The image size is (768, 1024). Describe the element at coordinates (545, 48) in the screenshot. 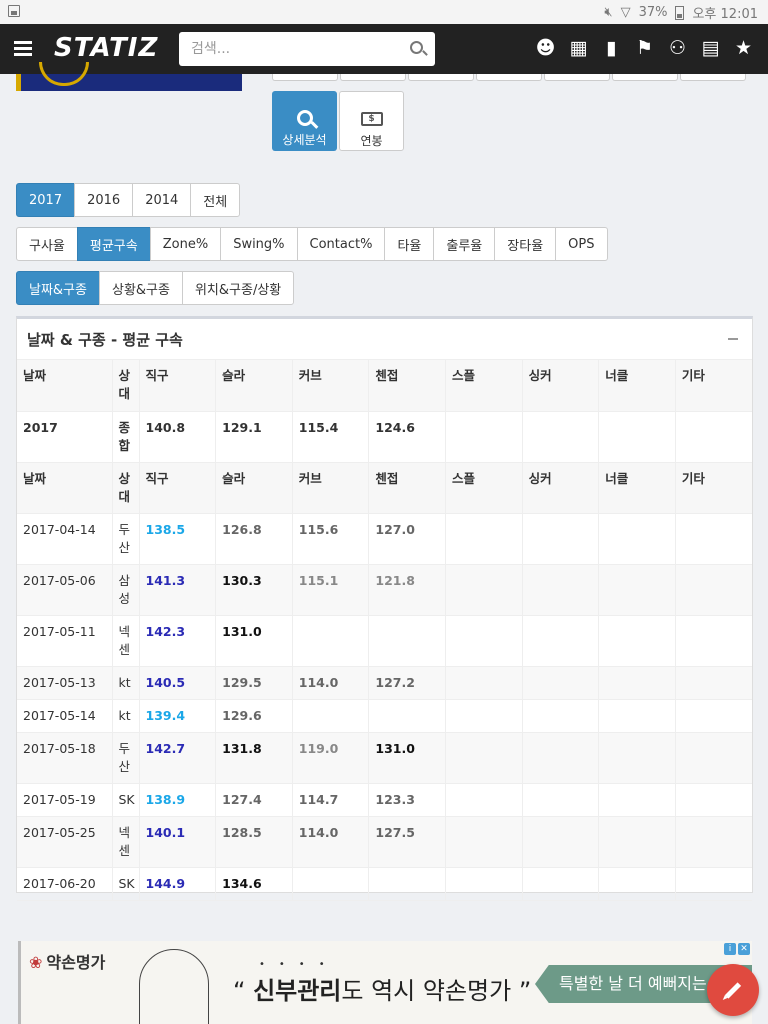

I see `users-icon: ☻` at that location.